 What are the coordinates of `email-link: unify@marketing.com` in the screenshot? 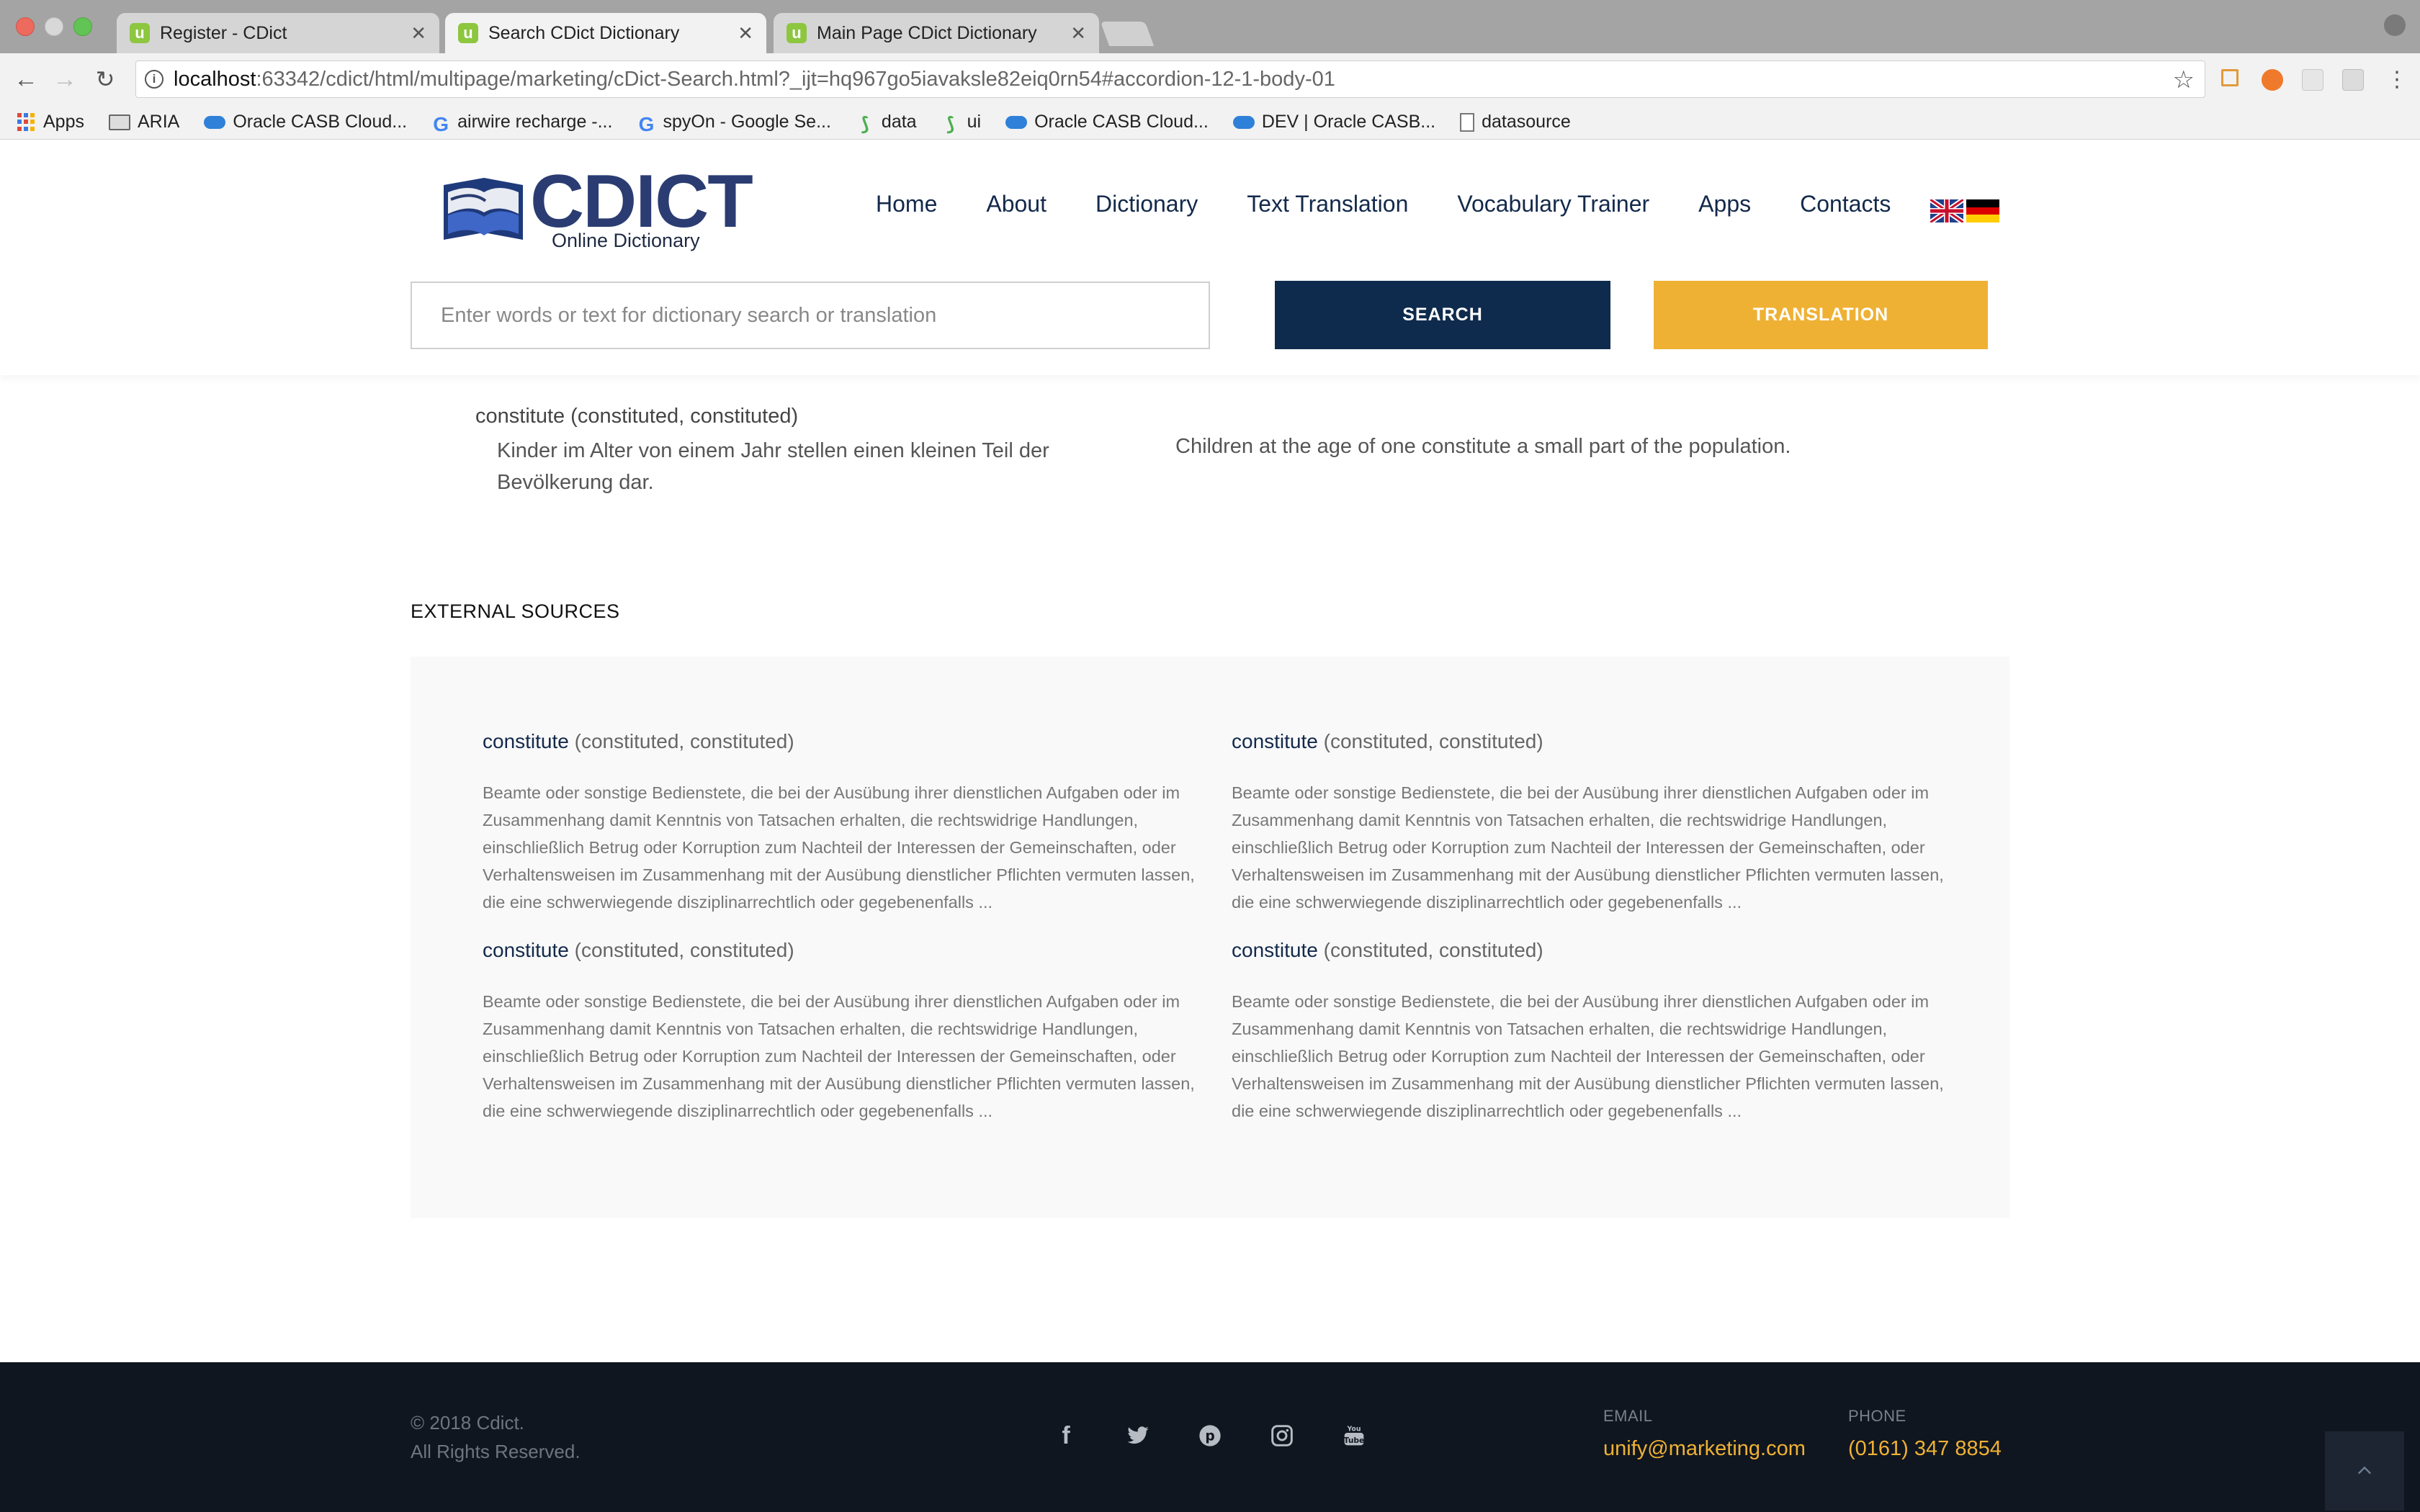 It's located at (1704, 1449).